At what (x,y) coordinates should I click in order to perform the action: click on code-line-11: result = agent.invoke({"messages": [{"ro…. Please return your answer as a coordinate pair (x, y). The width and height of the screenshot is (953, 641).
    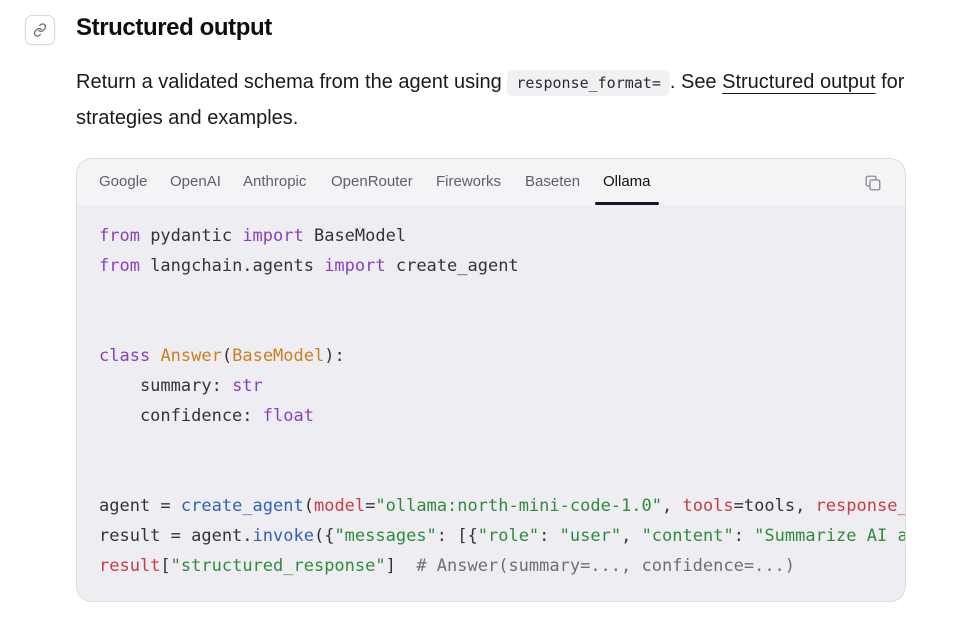
    Looking at the image, I should click on (502, 536).